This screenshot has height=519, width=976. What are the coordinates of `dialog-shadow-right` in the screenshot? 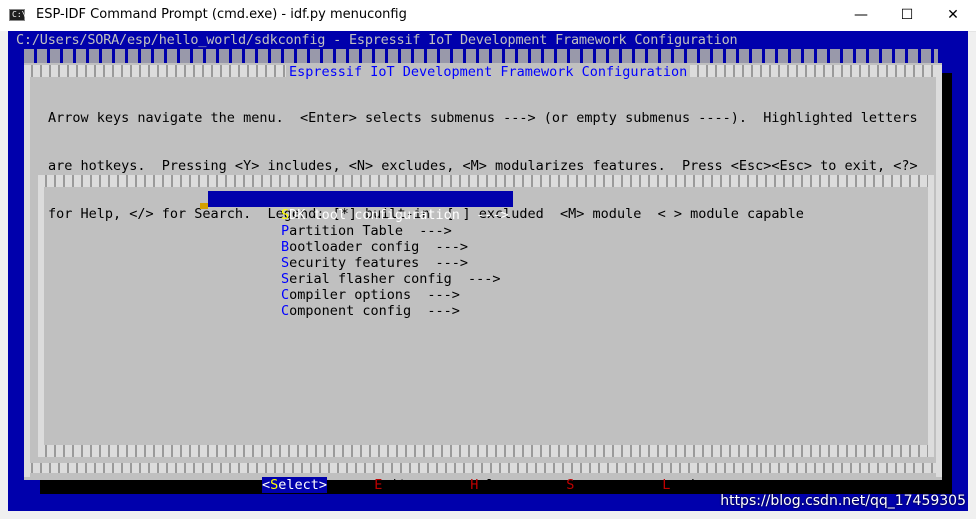 It's located at (947, 281).